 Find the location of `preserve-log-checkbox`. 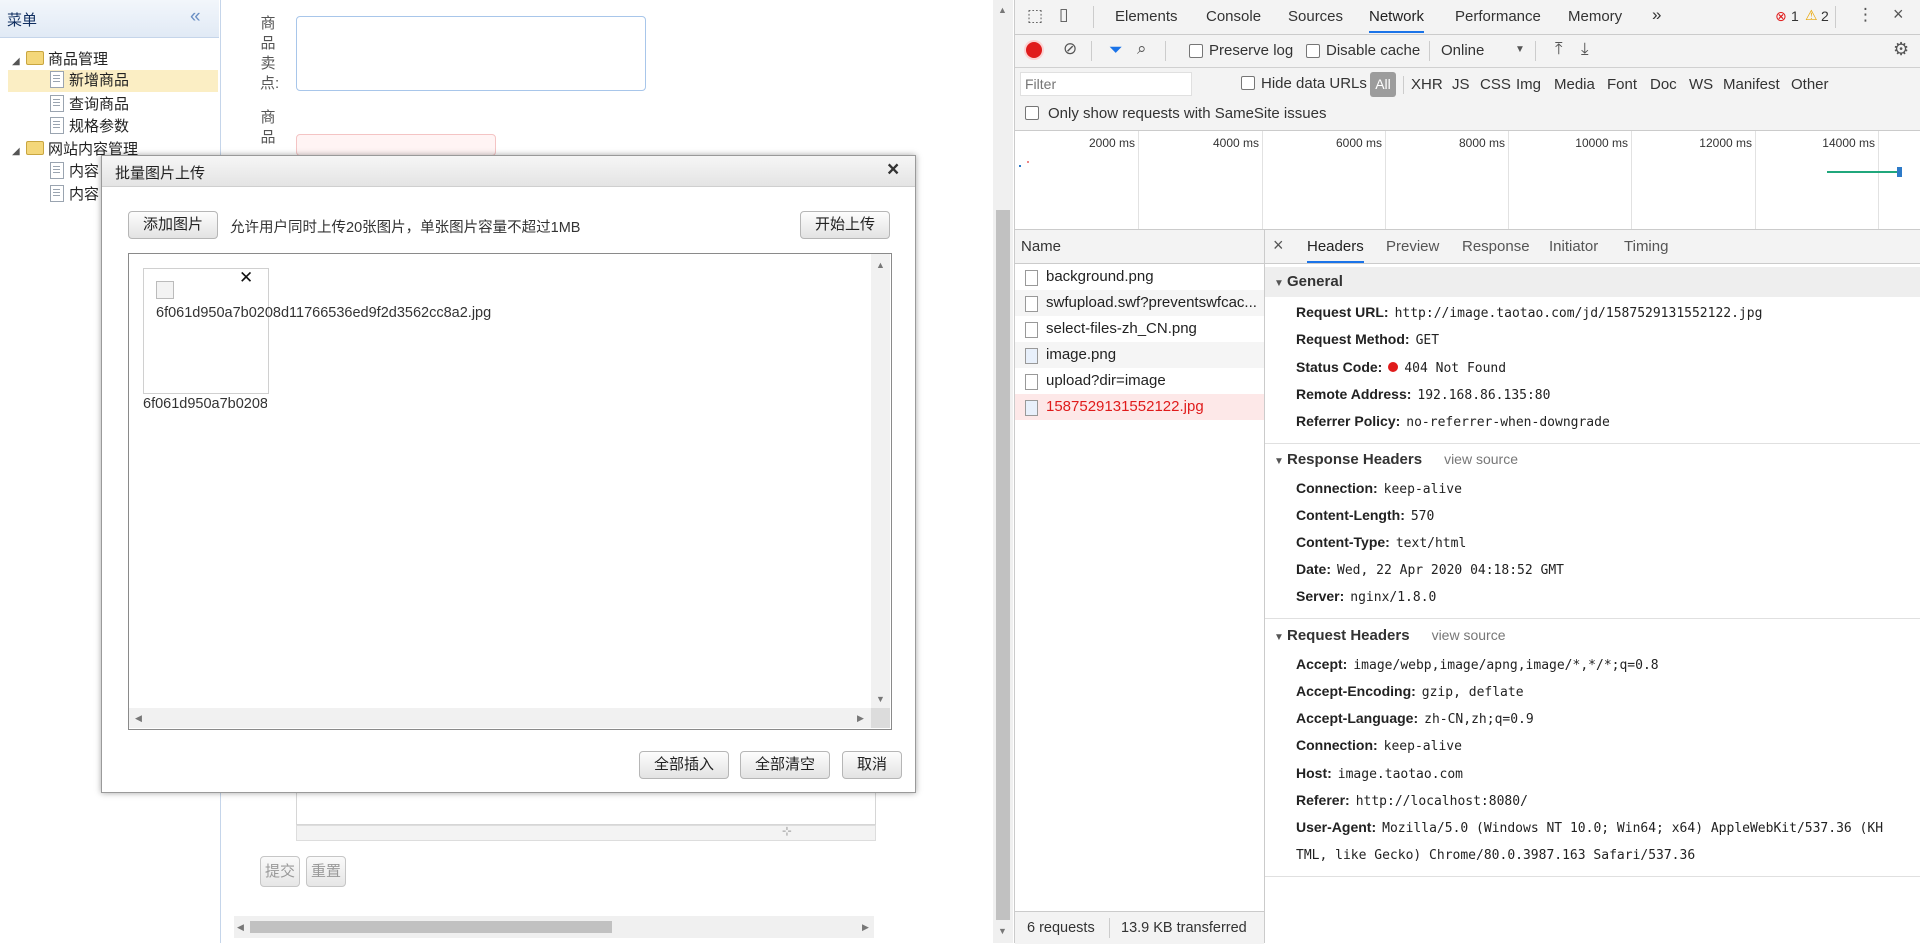

preserve-log-checkbox is located at coordinates (1196, 51).